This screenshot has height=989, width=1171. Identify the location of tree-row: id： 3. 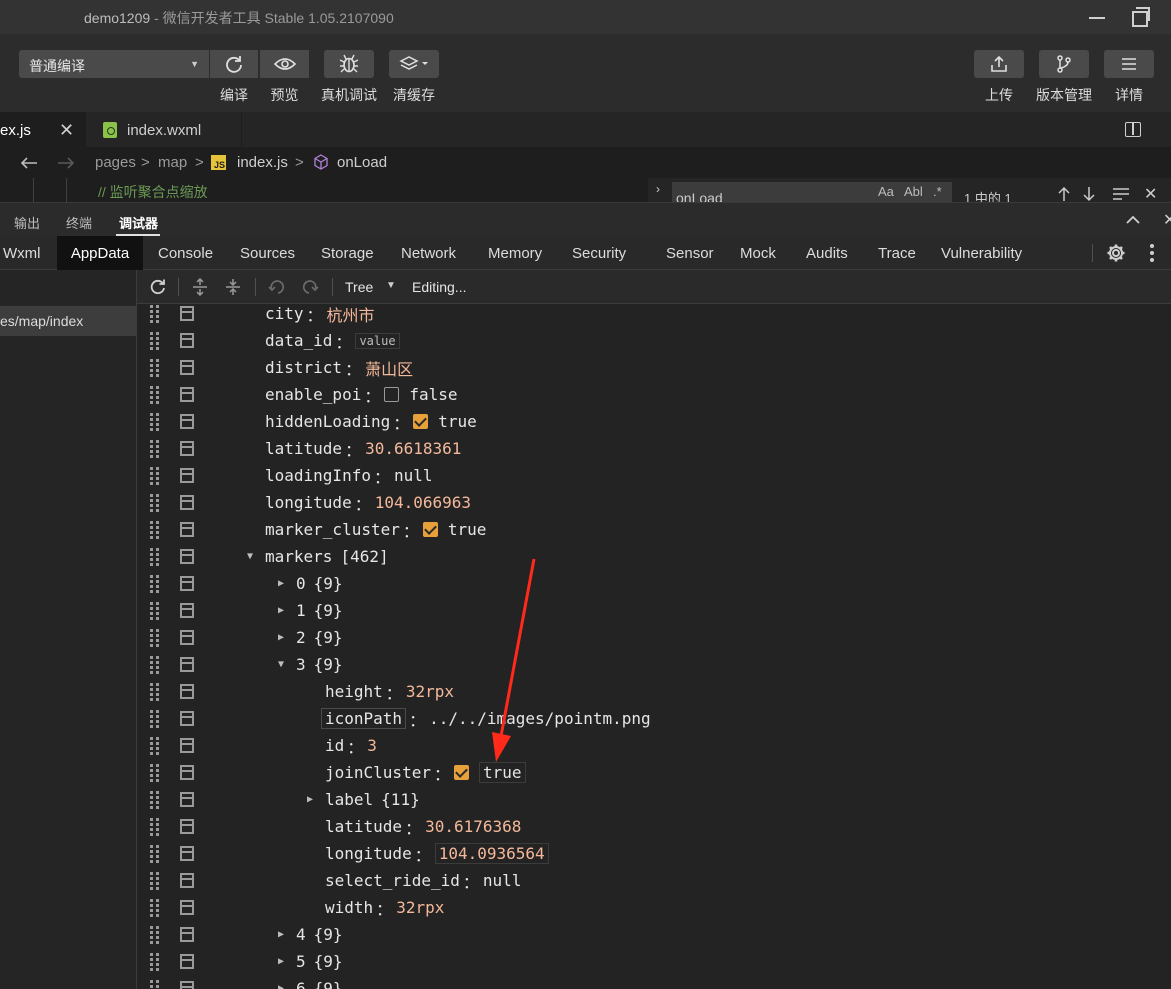
(654, 745).